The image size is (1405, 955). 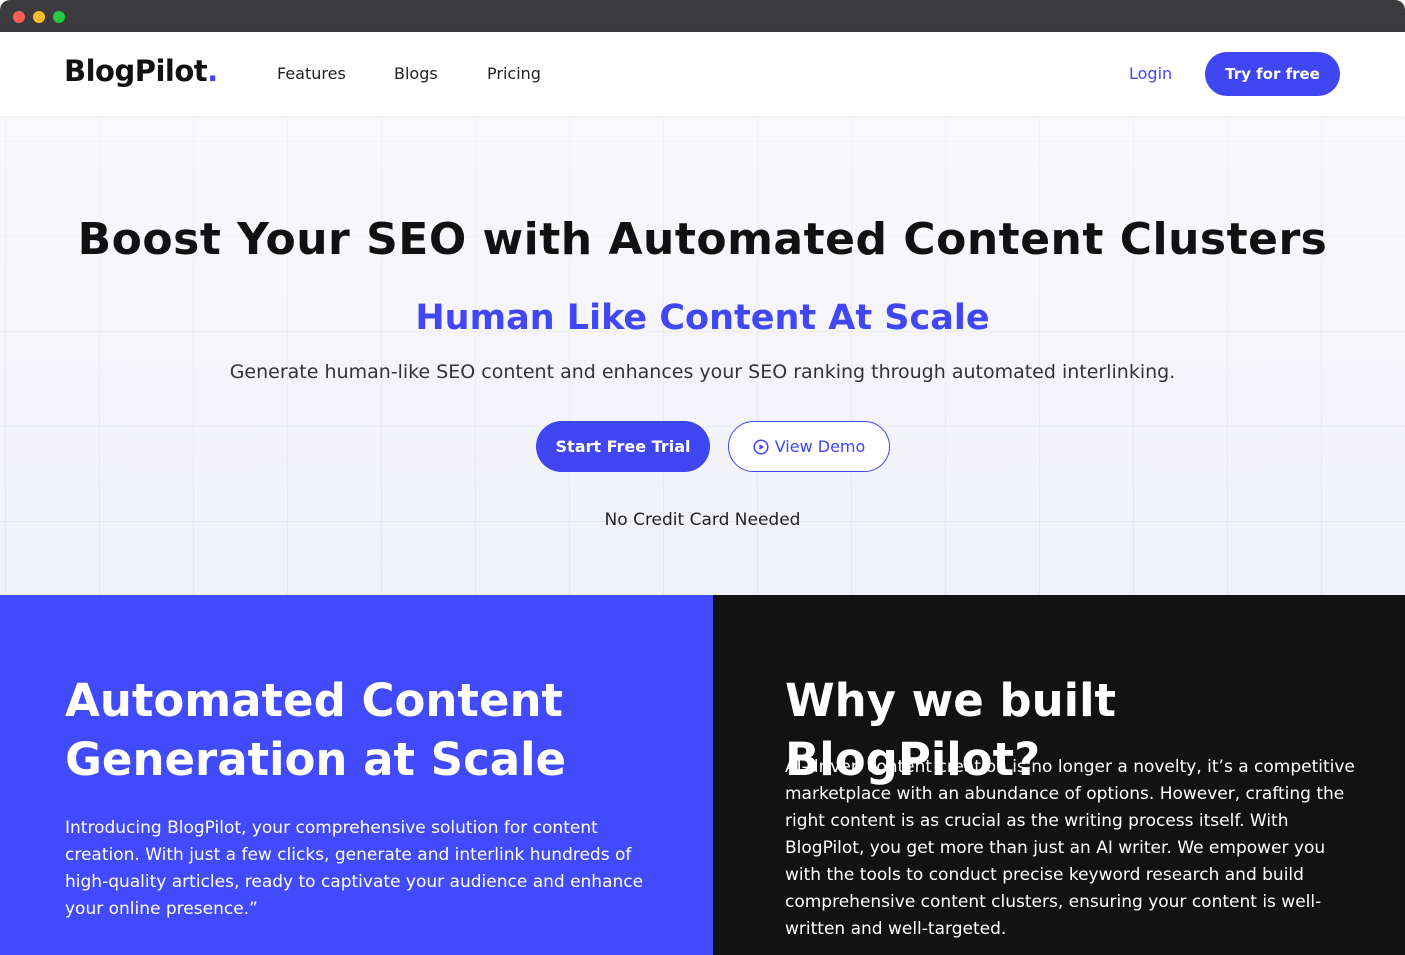 I want to click on automated-content-title: Automated Content Generation at Scale, so click(x=316, y=730).